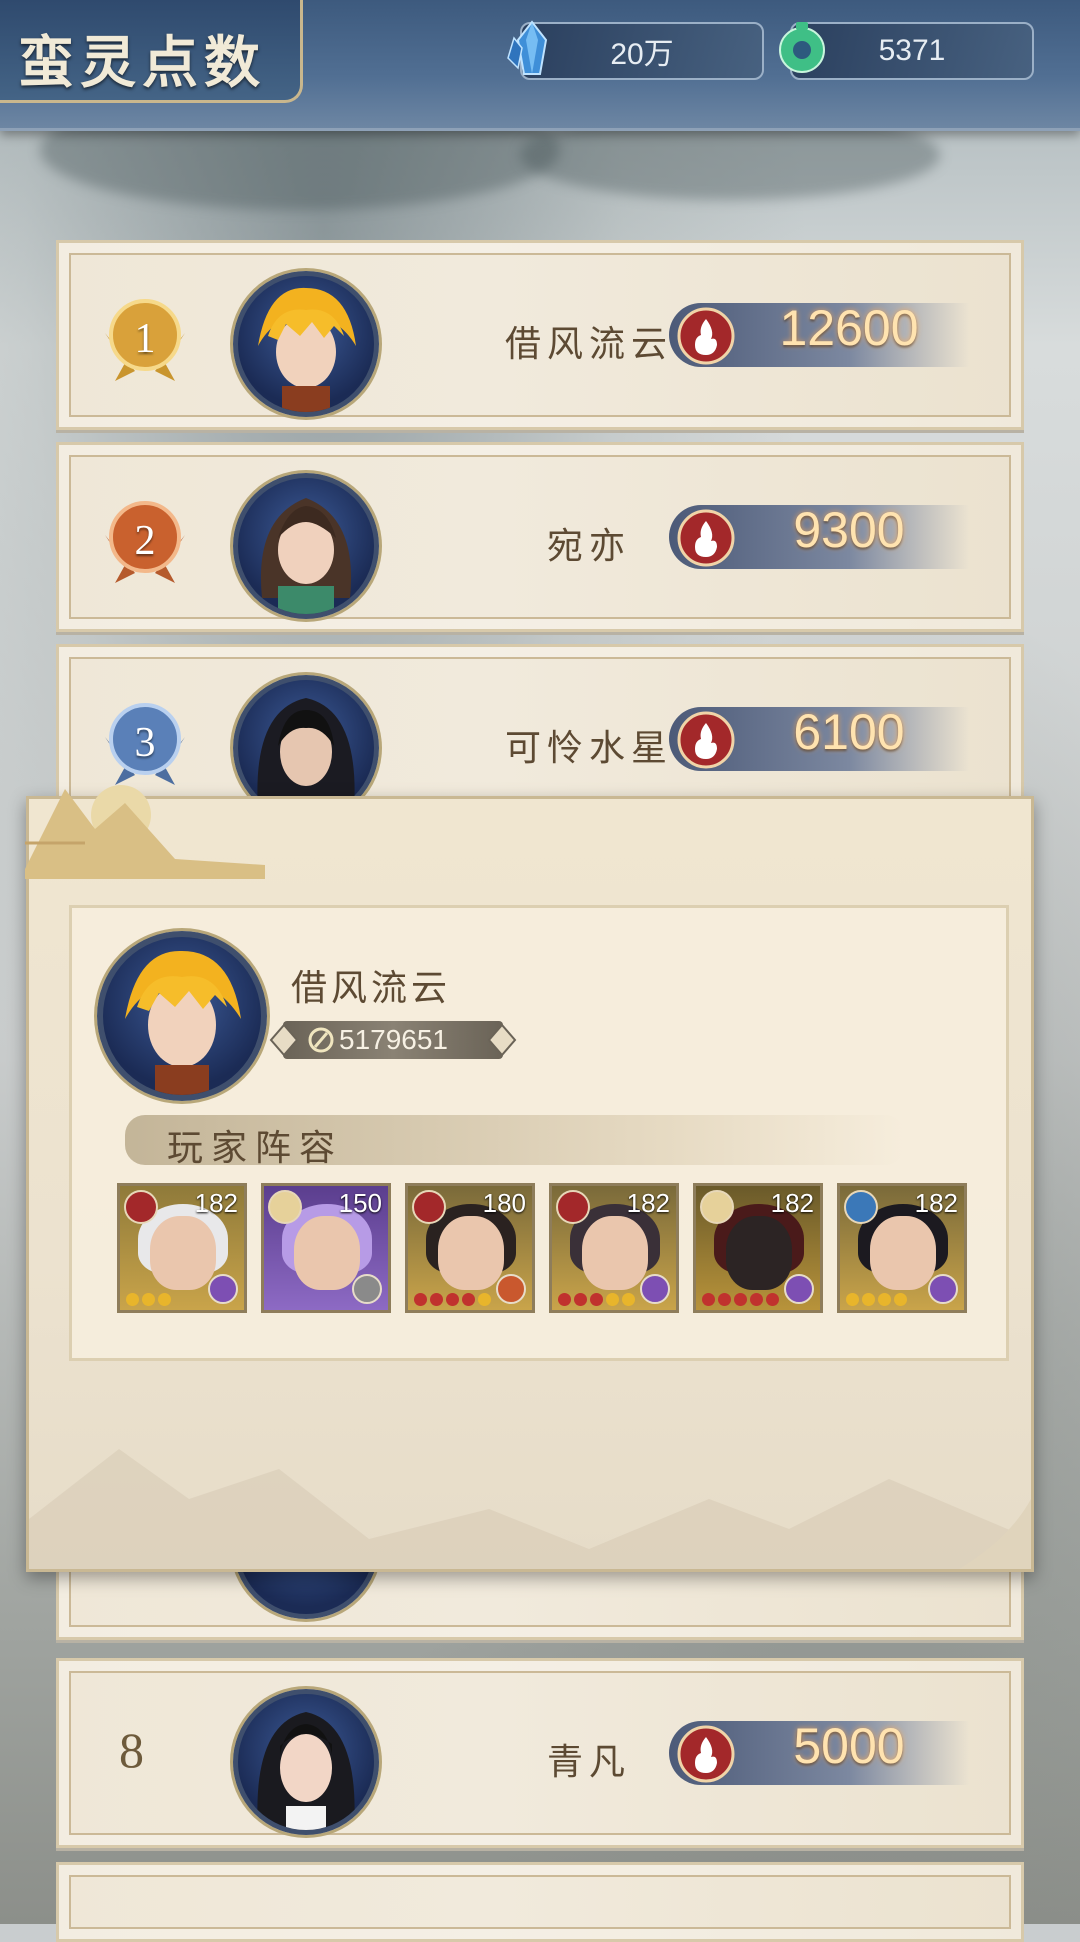 The width and height of the screenshot is (1080, 1942). What do you see at coordinates (530, 1509) in the screenshot?
I see `mountain-decoration` at bounding box center [530, 1509].